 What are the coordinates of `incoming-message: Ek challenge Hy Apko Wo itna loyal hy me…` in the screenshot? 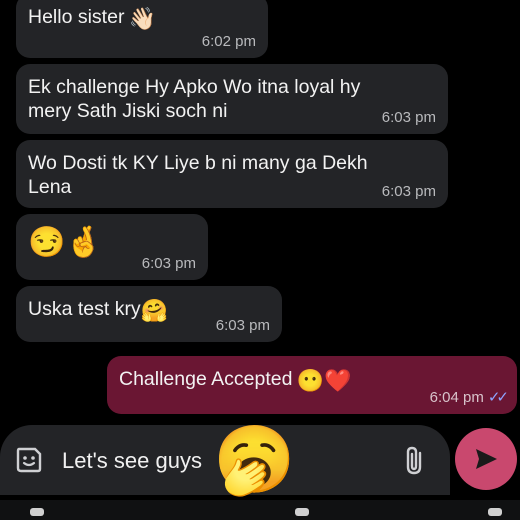 It's located at (232, 99).